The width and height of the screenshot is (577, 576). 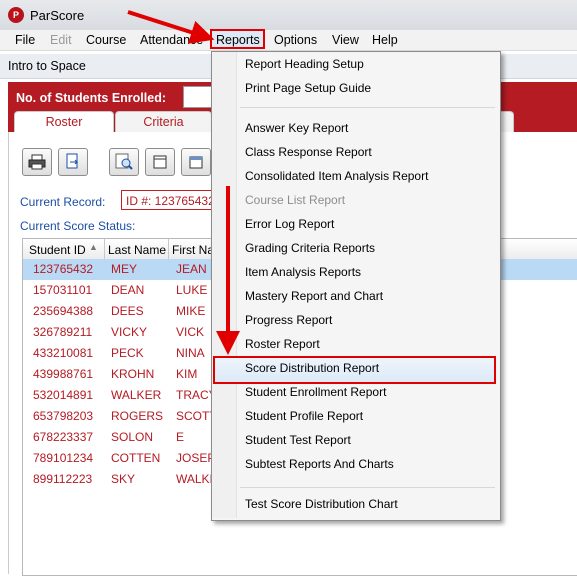 What do you see at coordinates (194, 479) in the screenshot?
I see `first-name-cell: WALKER` at bounding box center [194, 479].